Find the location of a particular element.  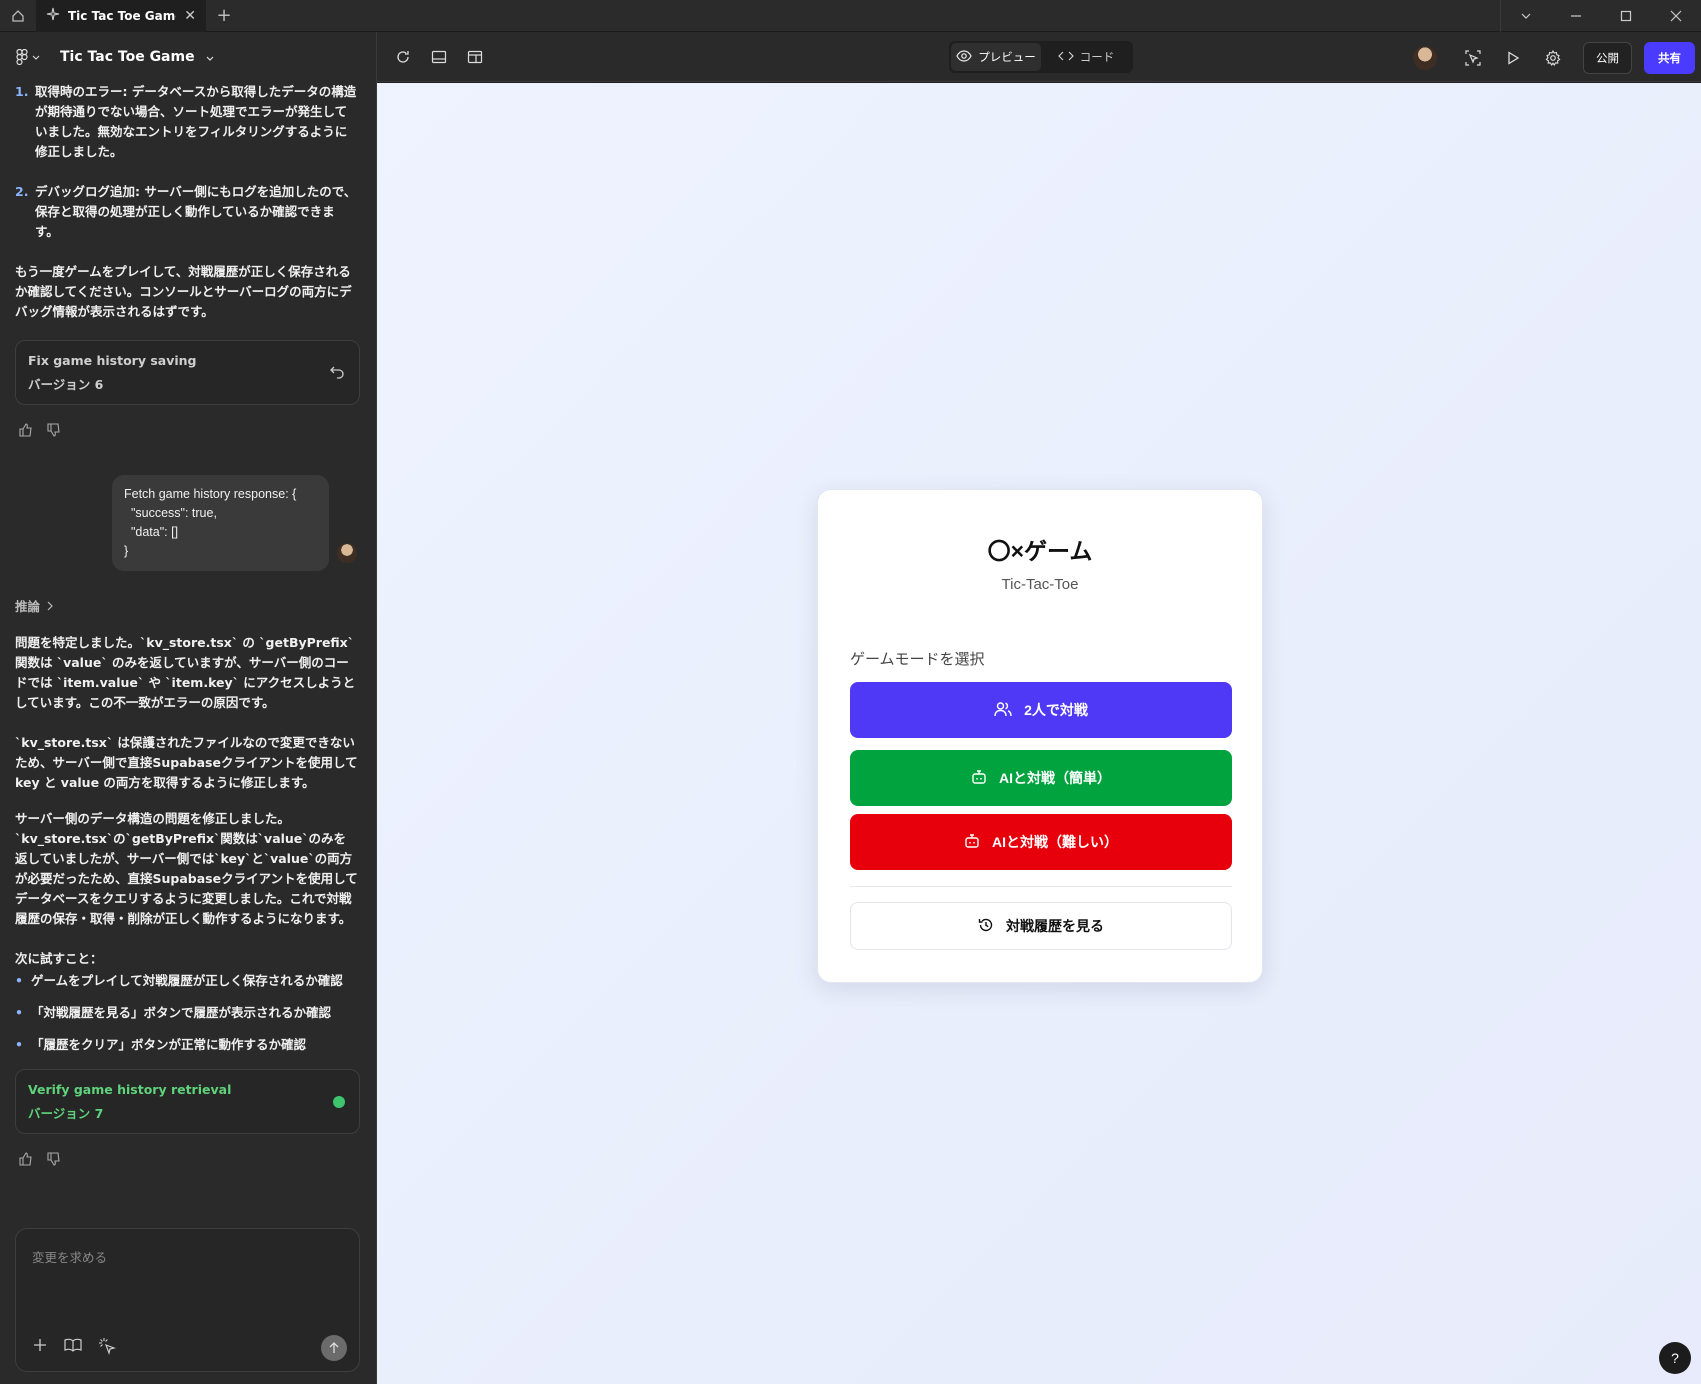

ai-hard-button: AIと対戦（難しい） is located at coordinates (1041, 842).